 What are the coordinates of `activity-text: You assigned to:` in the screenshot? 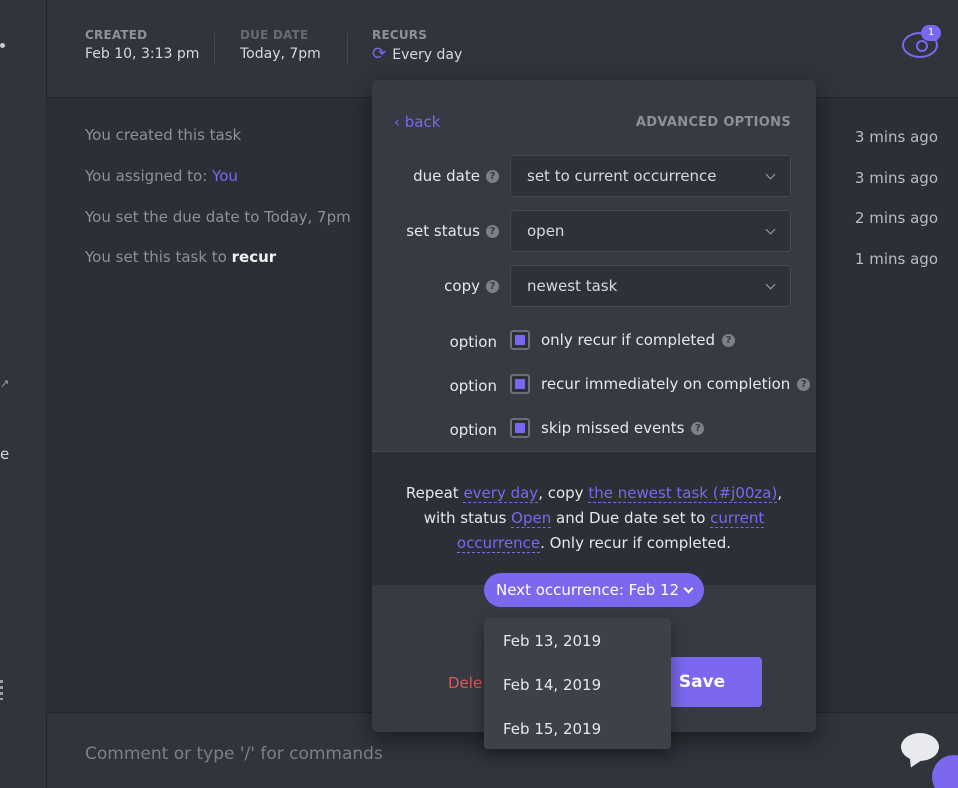 It's located at (149, 176).